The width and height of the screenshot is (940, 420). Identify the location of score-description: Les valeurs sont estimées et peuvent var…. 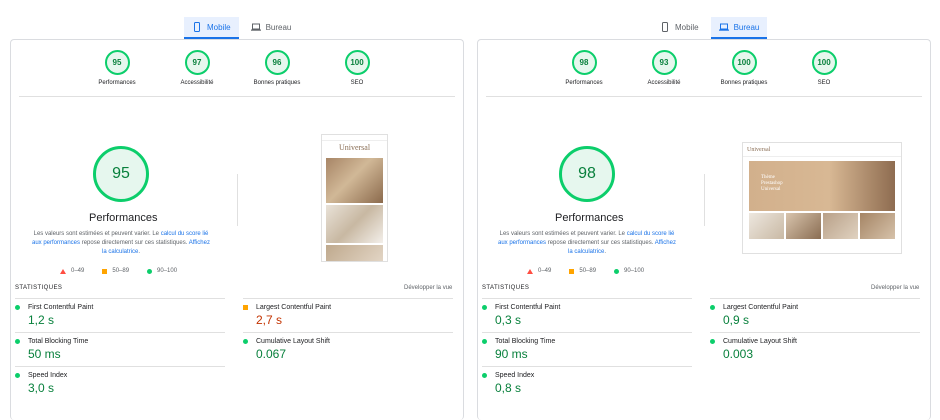
(587, 243).